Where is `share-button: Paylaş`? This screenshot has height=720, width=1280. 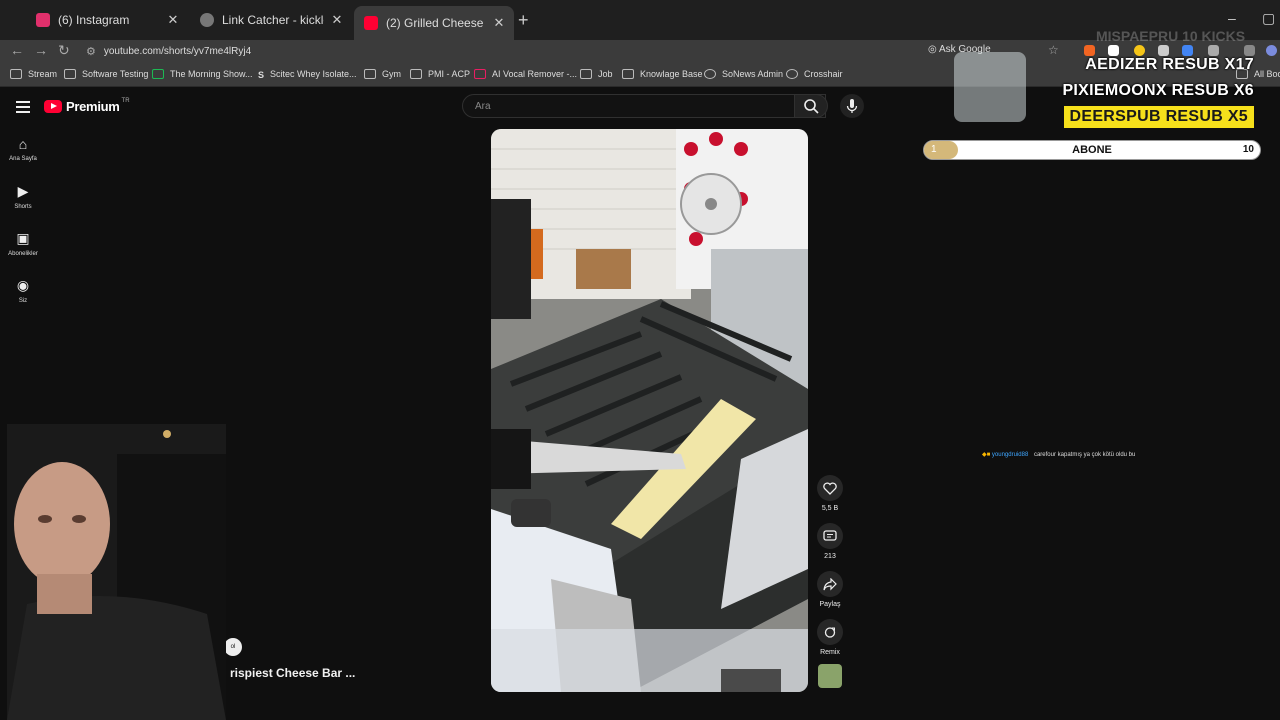 share-button: Paylaş is located at coordinates (830, 589).